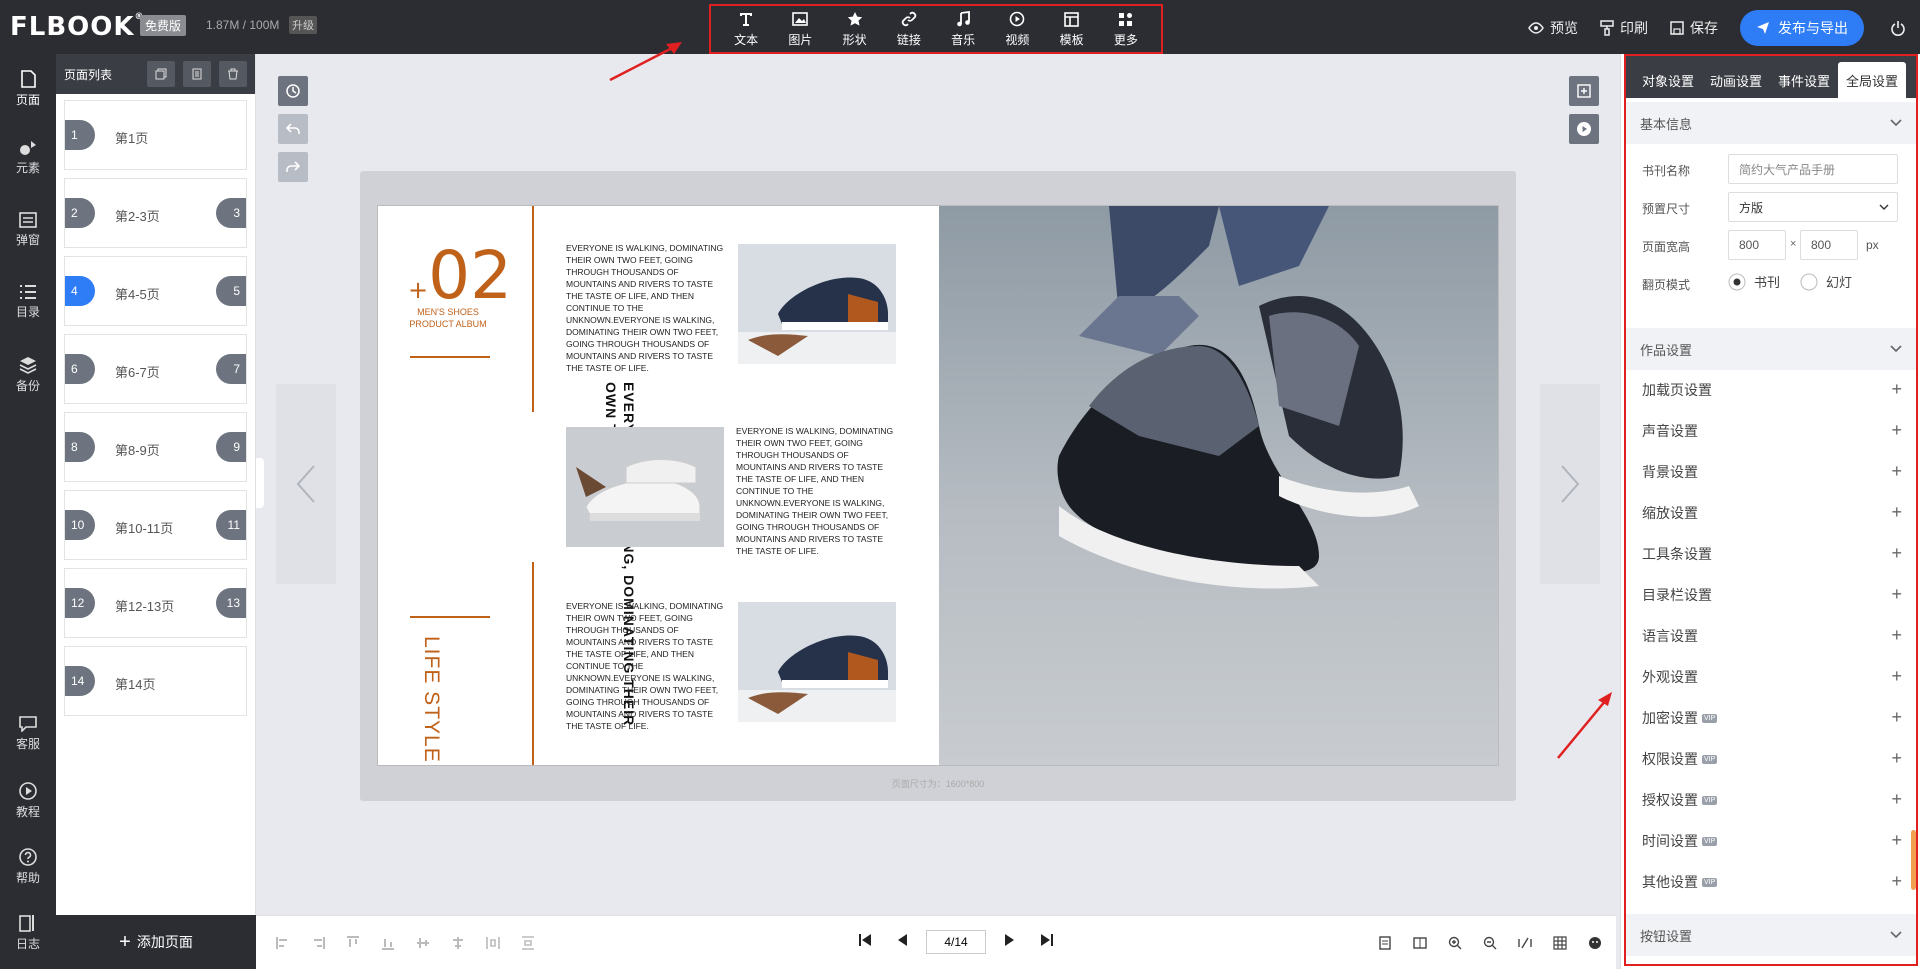 The width and height of the screenshot is (1920, 969). I want to click on left-nav: 页面 元素 弹窗 目录 备份 客服 教程 帮助 日志, so click(28, 511).